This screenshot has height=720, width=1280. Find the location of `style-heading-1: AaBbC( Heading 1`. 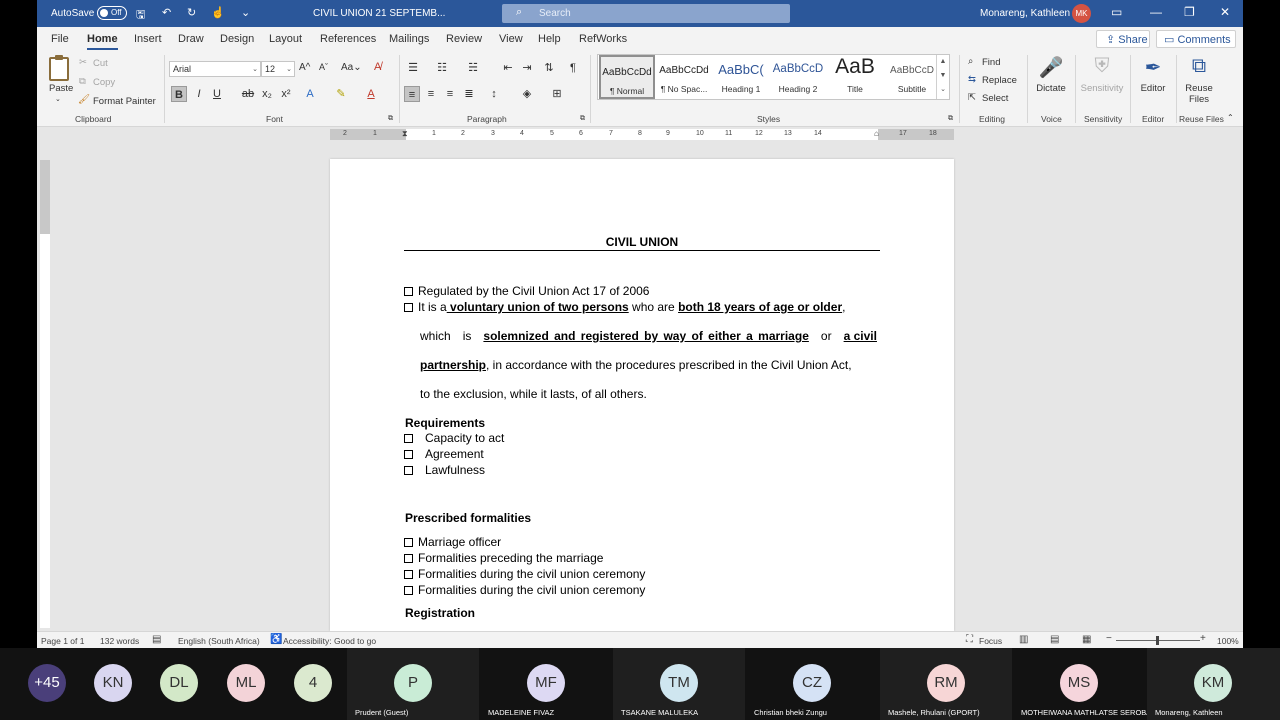

style-heading-1: AaBbC( Heading 1 is located at coordinates (741, 77).